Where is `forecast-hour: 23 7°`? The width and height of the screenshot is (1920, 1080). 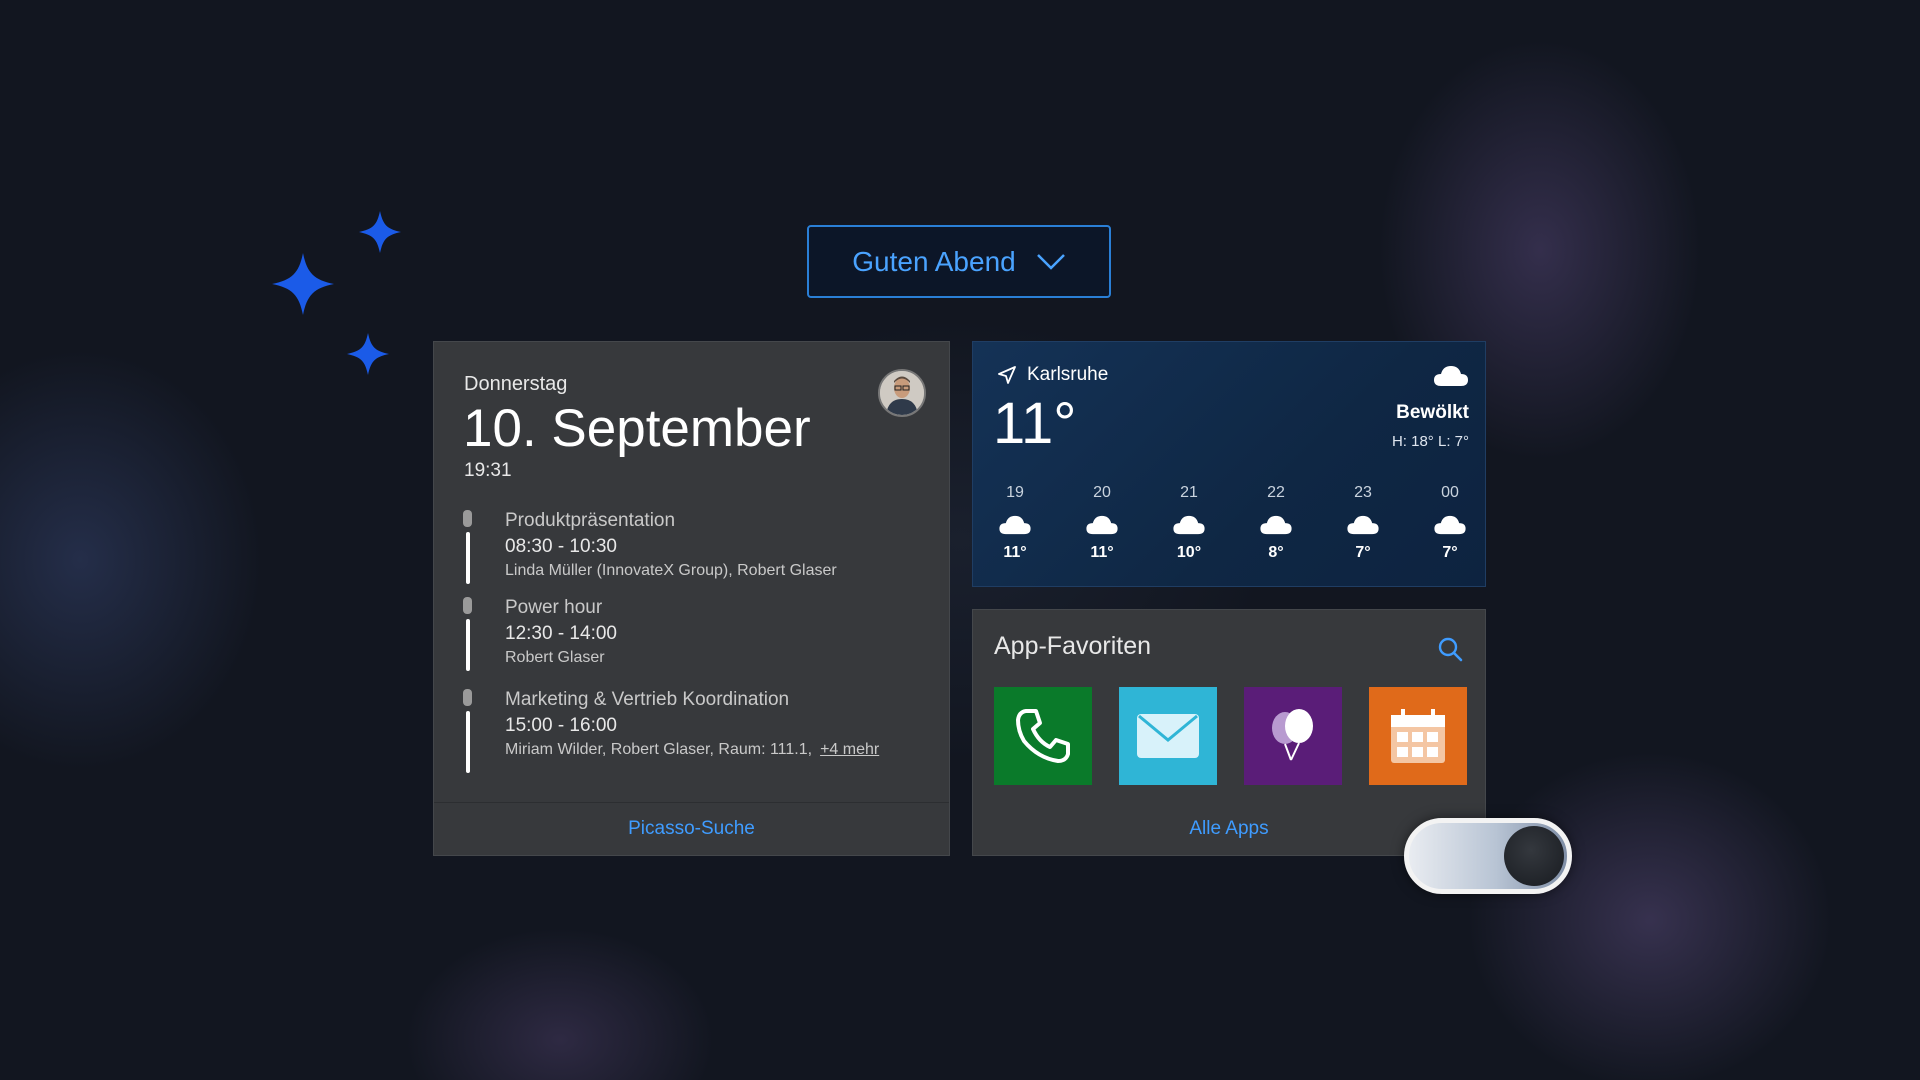 forecast-hour: 23 7° is located at coordinates (1363, 523).